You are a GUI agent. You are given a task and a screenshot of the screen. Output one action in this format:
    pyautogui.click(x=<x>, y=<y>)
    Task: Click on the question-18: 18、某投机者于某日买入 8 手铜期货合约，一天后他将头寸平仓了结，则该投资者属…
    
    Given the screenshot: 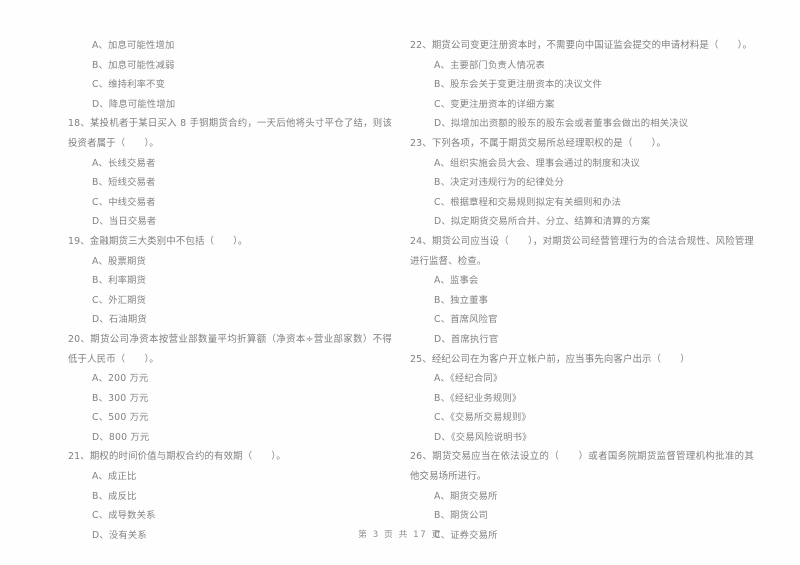 What is the action you would take?
    pyautogui.click(x=230, y=173)
    